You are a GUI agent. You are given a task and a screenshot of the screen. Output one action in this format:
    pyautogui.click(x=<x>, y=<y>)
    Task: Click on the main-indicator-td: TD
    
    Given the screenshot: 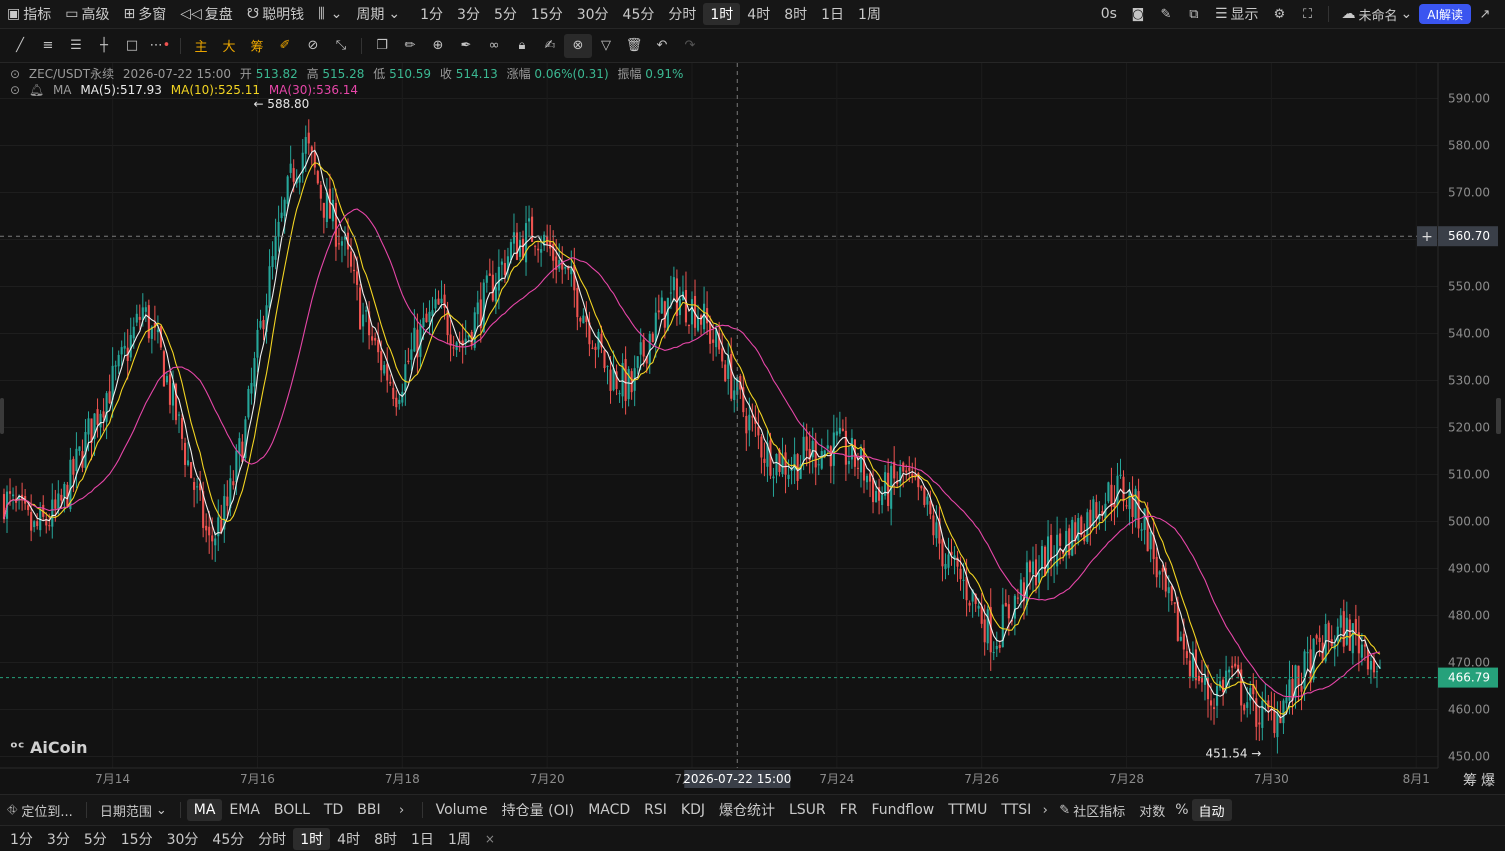 What is the action you would take?
    pyautogui.click(x=333, y=810)
    